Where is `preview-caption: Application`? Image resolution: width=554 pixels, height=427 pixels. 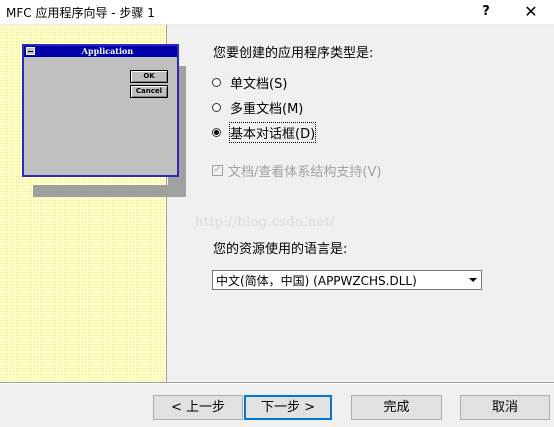
preview-caption: Application is located at coordinates (107, 51).